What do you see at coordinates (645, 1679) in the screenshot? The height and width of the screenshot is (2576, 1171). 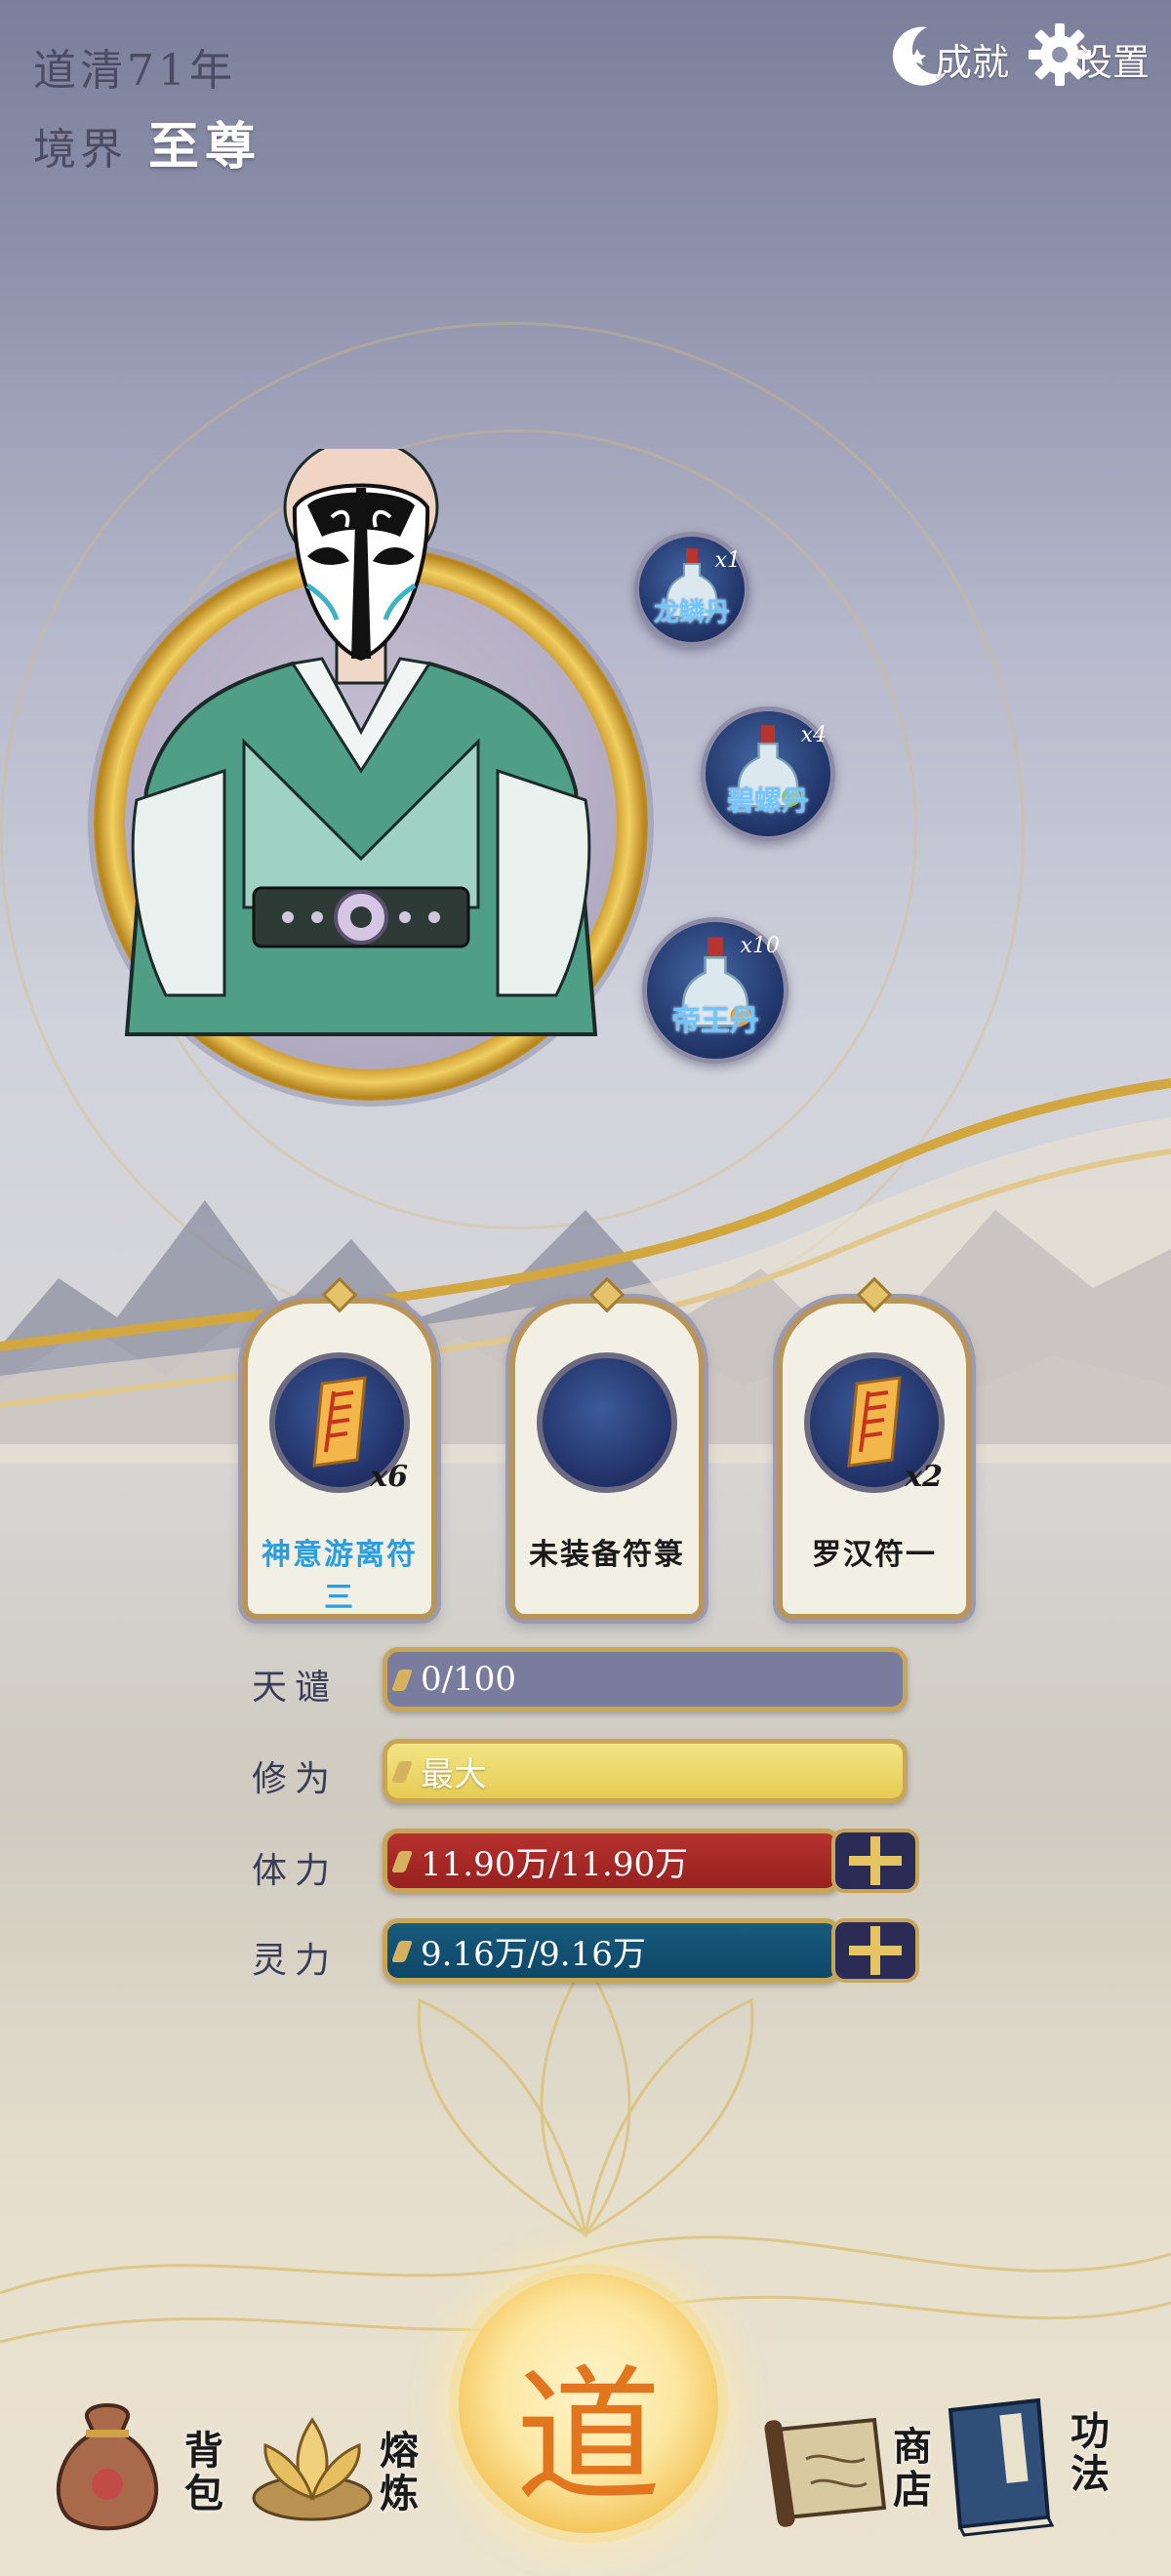 I see `tianqian-bar: 0/100` at bounding box center [645, 1679].